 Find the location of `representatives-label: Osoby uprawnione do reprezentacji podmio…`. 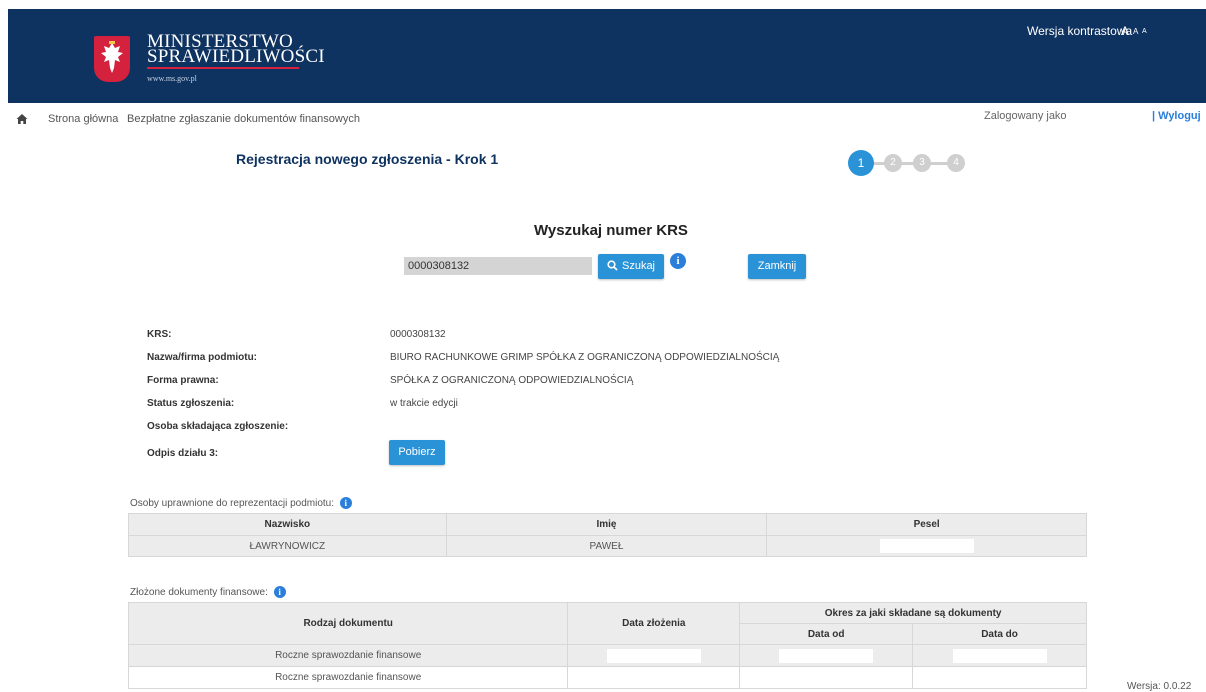

representatives-label: Osoby uprawnione do reprezentacji podmio… is located at coordinates (241, 503).